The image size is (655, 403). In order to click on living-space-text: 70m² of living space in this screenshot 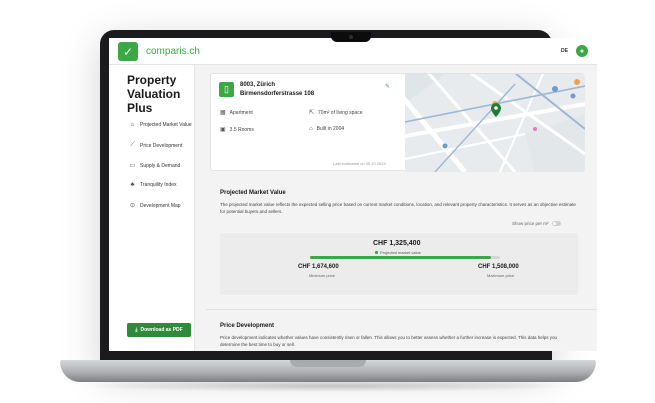, I will do `click(340, 112)`.